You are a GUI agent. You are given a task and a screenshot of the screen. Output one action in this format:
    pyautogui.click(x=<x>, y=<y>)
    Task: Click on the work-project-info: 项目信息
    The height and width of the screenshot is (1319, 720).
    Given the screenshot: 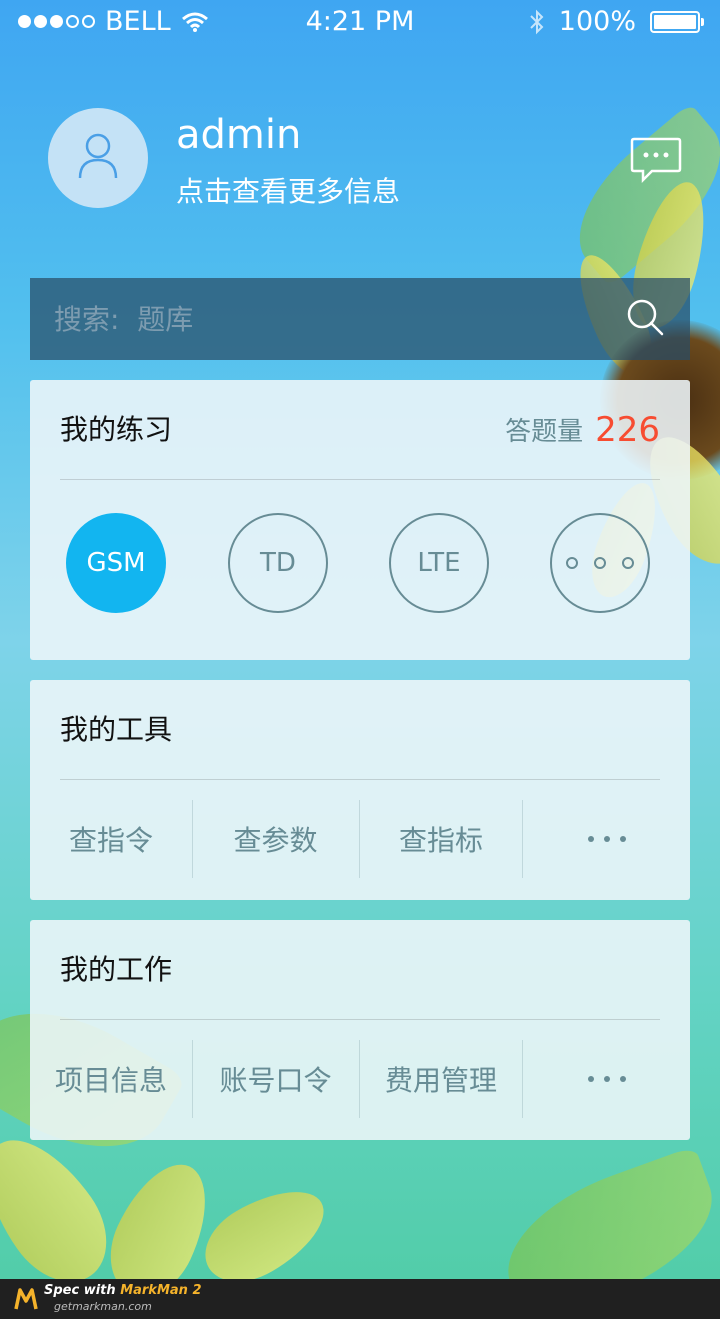 What is the action you would take?
    pyautogui.click(x=111, y=1079)
    